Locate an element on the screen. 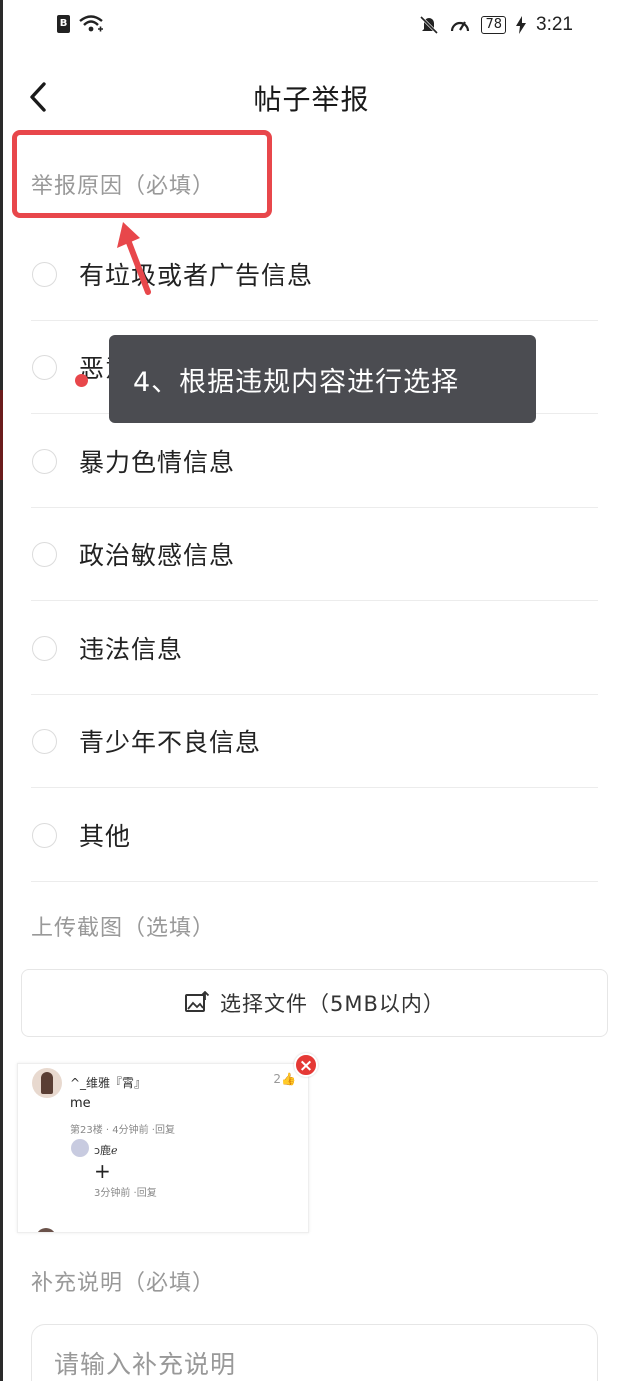 This screenshot has width=623, height=1381. clock: 3:21 is located at coordinates (554, 24).